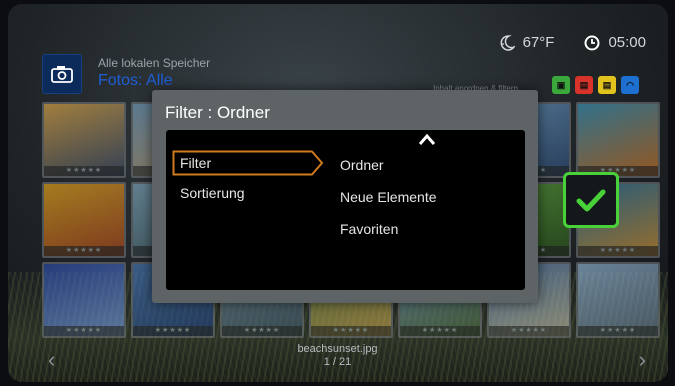 Image resolution: width=675 pixels, height=386 pixels. I want to click on option-favoriten: Favoriten, so click(388, 230).